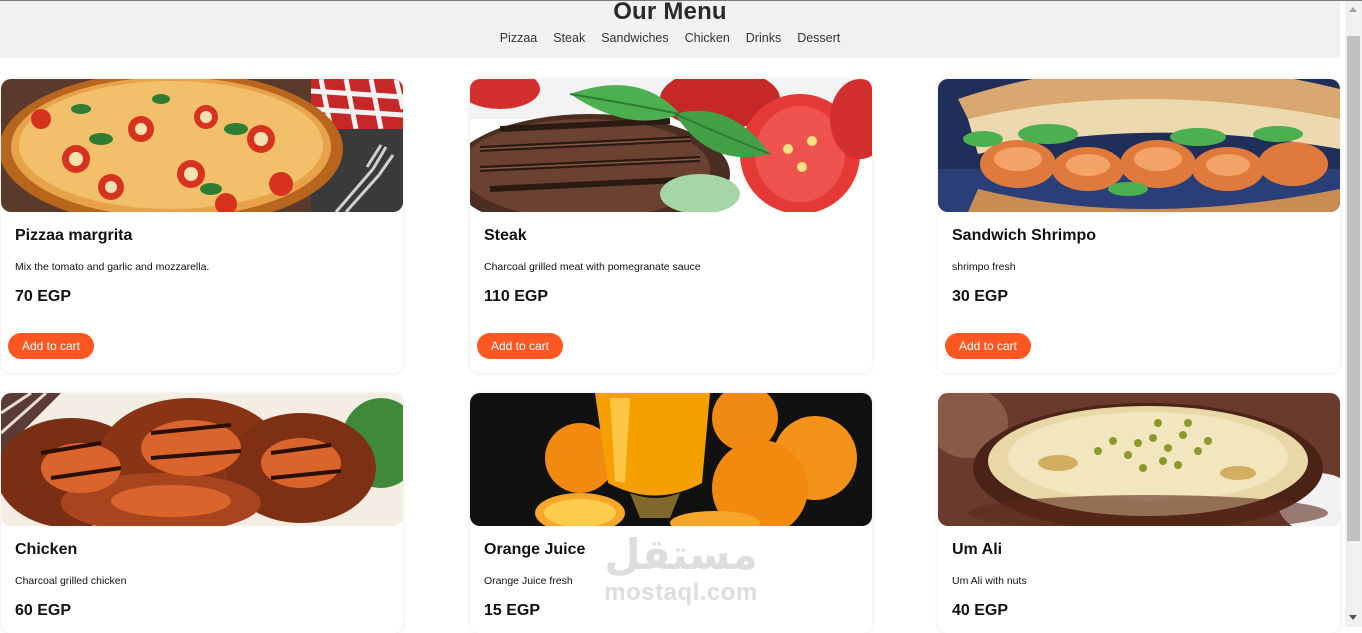  What do you see at coordinates (671, 145) in the screenshot?
I see `steak-image` at bounding box center [671, 145].